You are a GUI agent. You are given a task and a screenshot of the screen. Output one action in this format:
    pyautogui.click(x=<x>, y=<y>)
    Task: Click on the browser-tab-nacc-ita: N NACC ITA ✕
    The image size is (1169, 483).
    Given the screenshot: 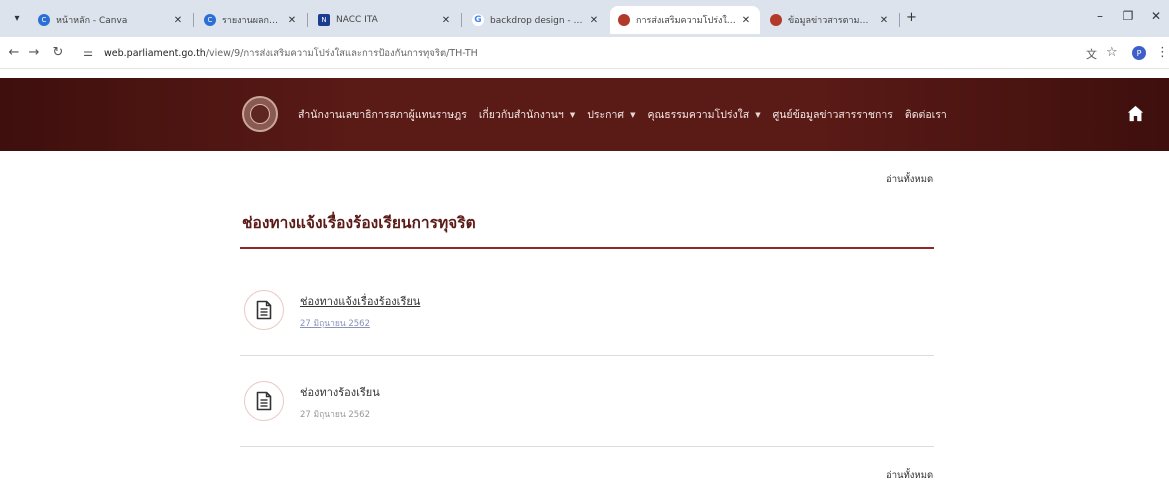 What is the action you would take?
    pyautogui.click(x=385, y=20)
    